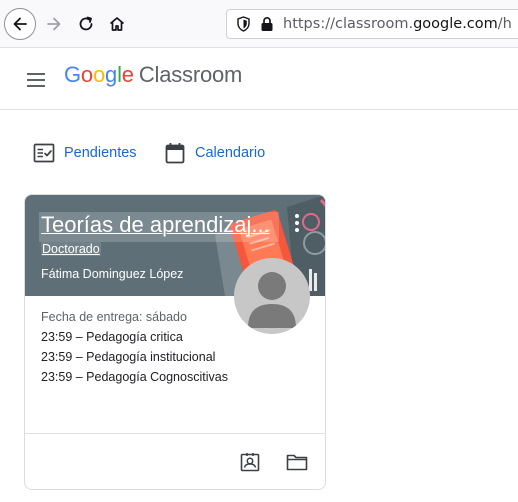  I want to click on portfolio-icon, so click(250, 462).